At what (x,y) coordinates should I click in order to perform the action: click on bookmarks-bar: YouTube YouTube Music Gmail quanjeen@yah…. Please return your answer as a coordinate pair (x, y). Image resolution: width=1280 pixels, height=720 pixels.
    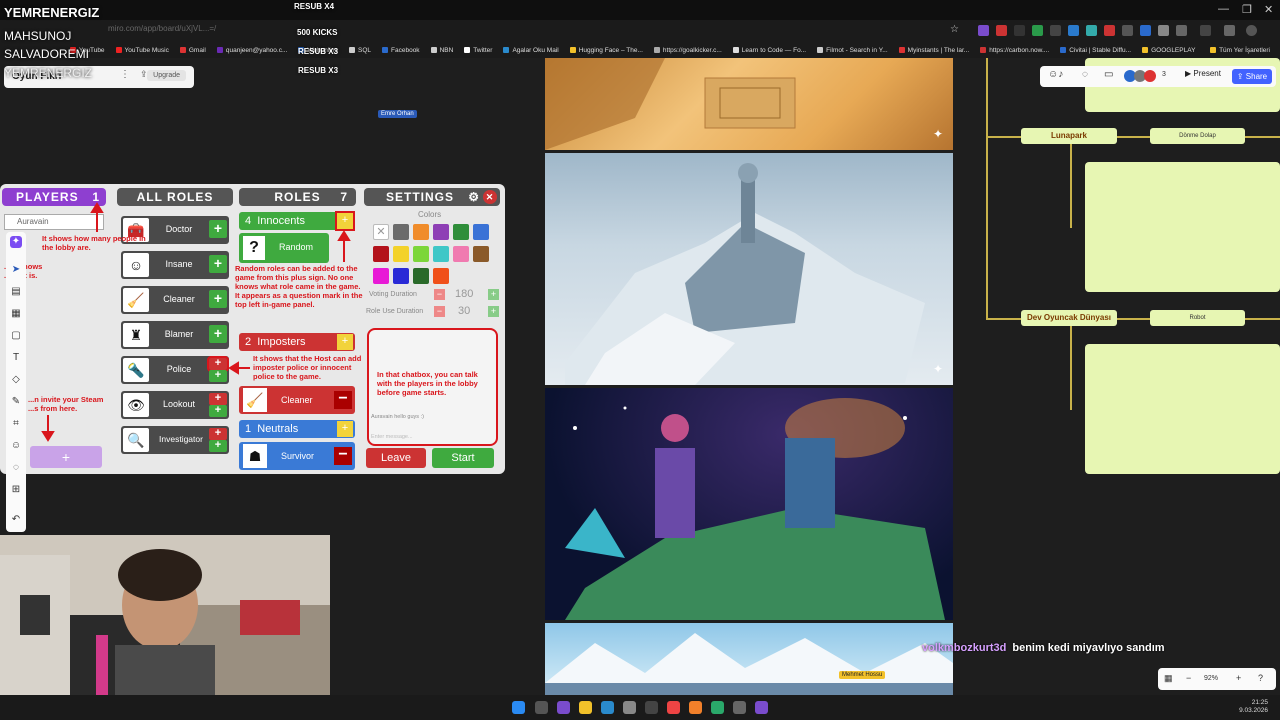
    Looking at the image, I should click on (640, 50).